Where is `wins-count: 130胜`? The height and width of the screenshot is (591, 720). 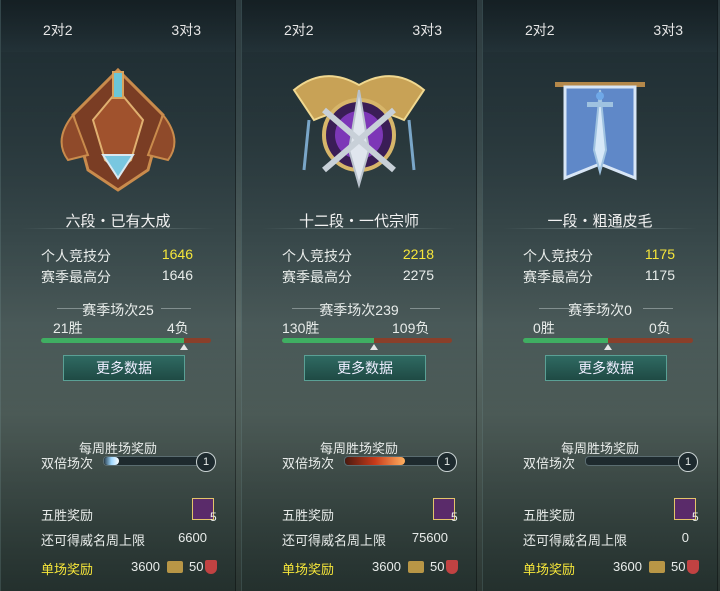
wins-count: 130胜 is located at coordinates (301, 328).